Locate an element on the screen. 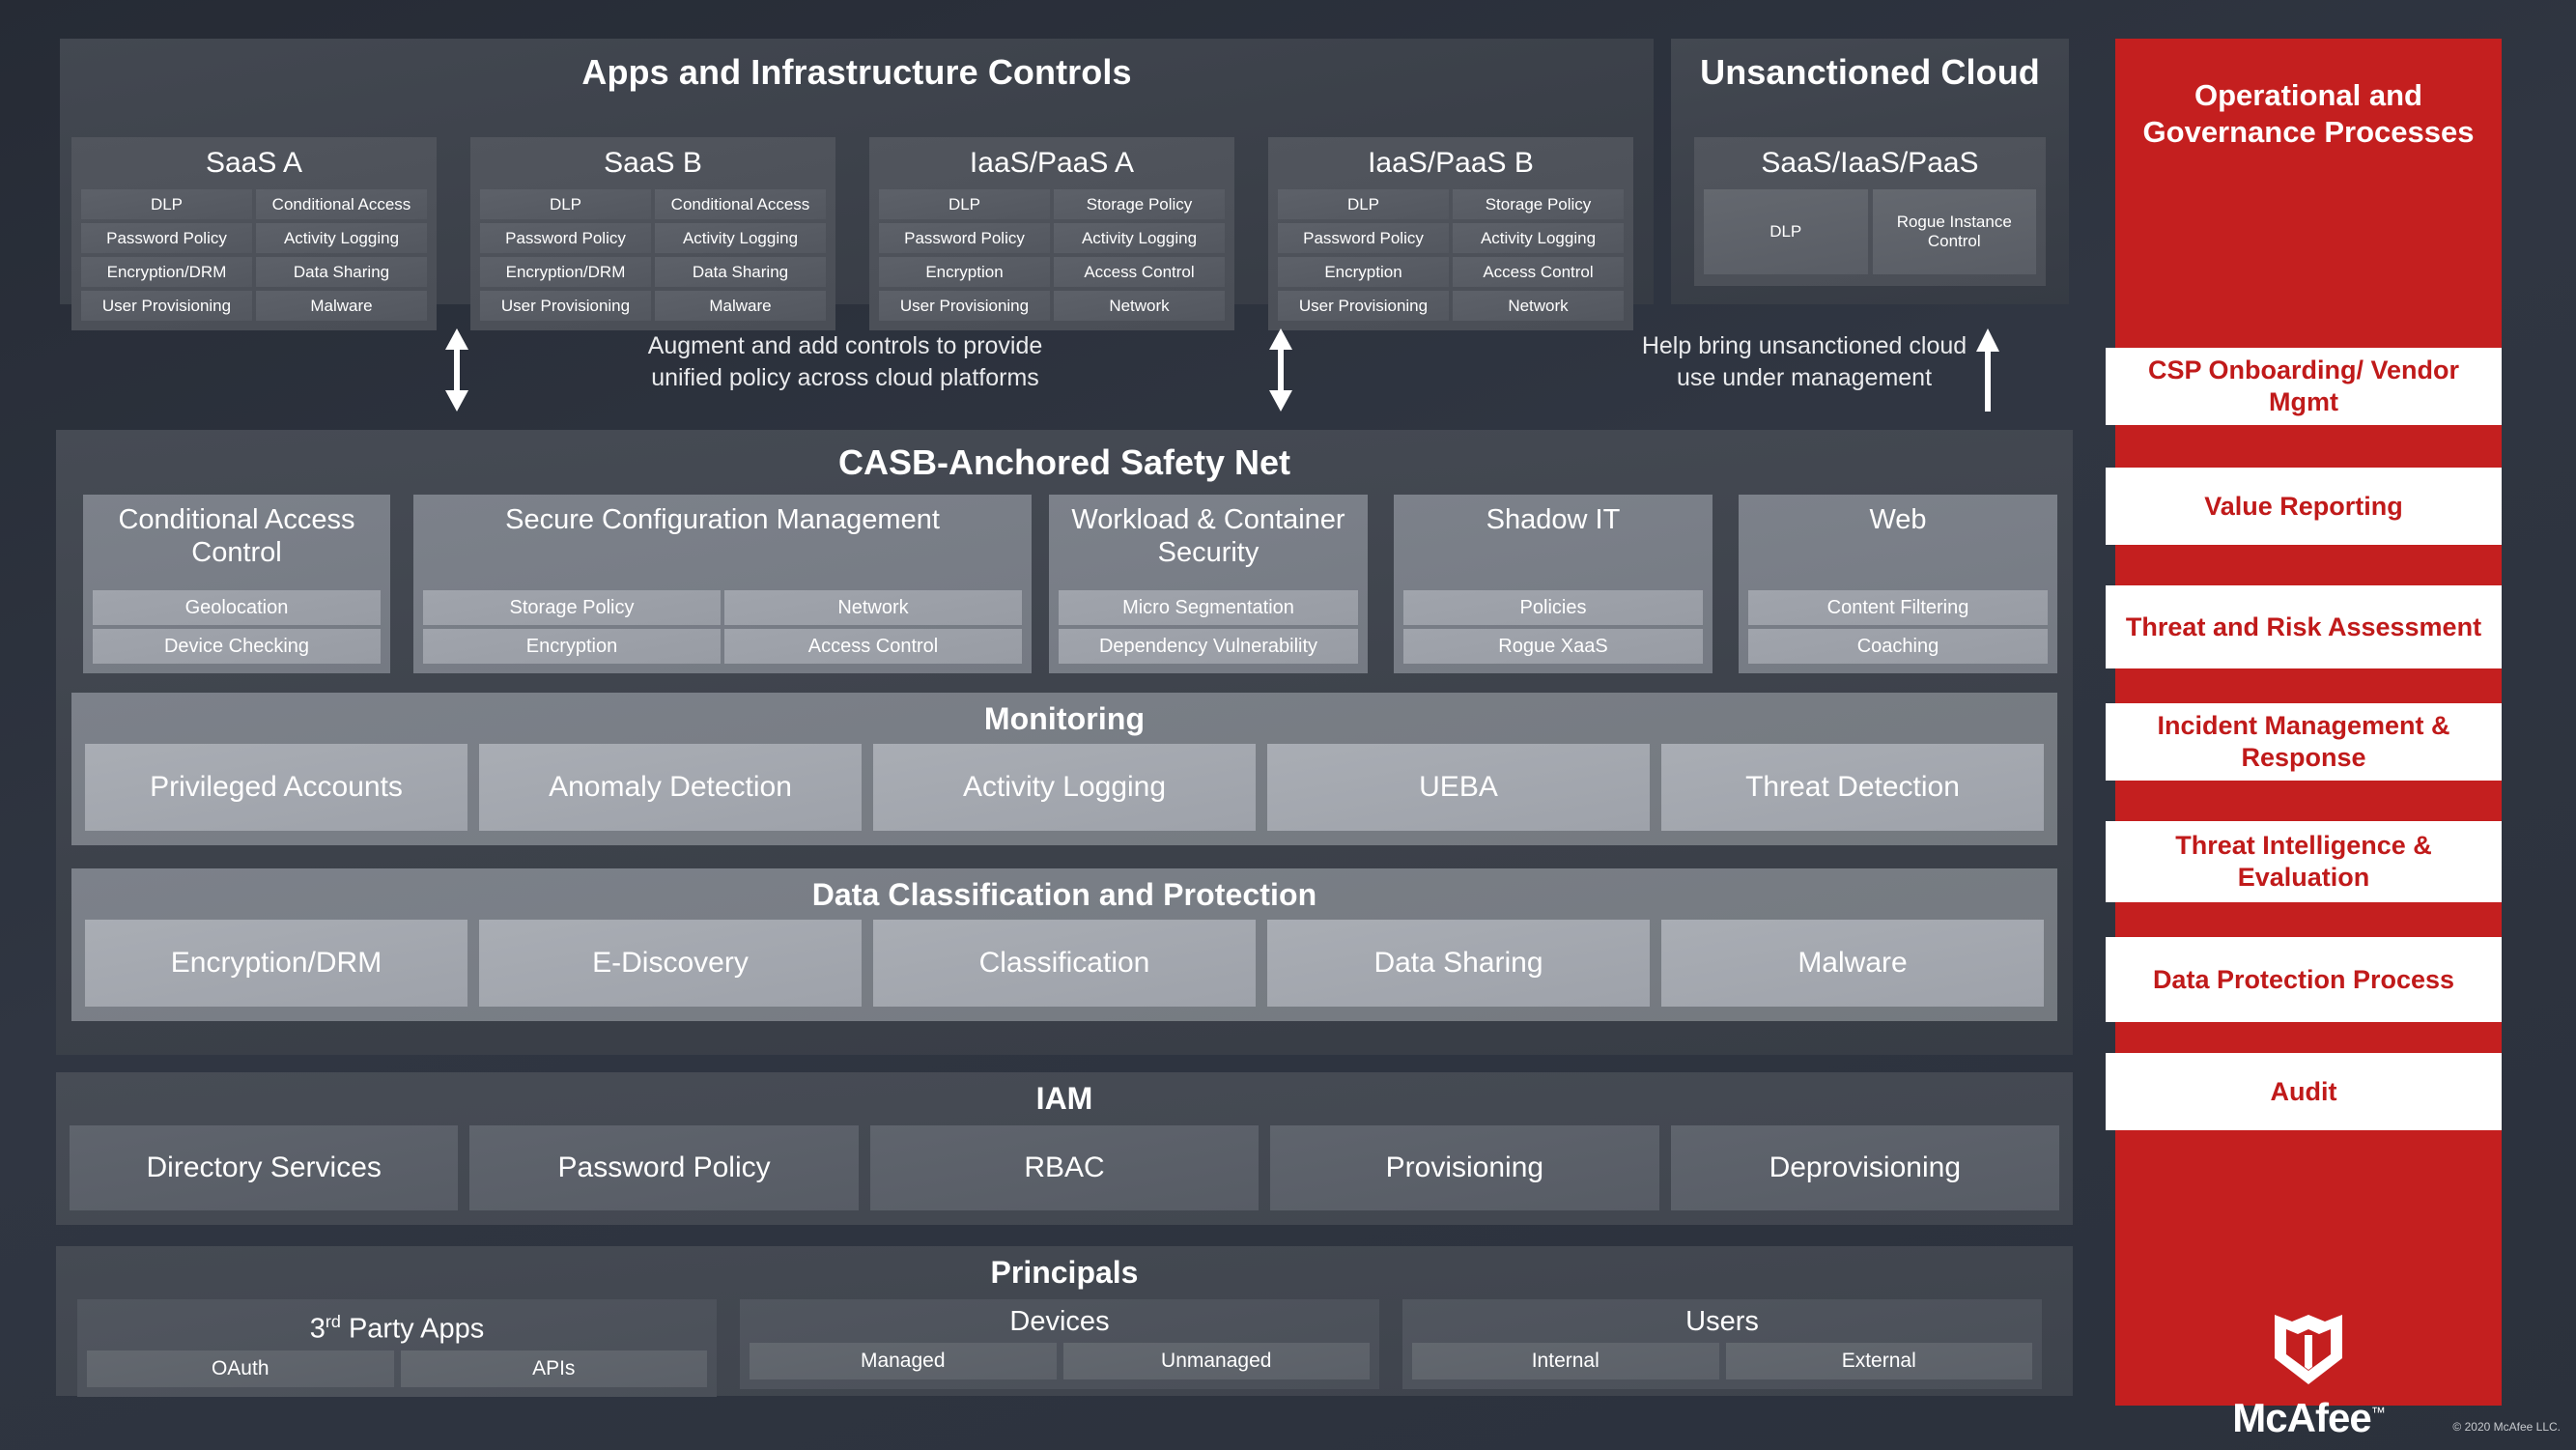  group-title: Users is located at coordinates (1722, 1322).